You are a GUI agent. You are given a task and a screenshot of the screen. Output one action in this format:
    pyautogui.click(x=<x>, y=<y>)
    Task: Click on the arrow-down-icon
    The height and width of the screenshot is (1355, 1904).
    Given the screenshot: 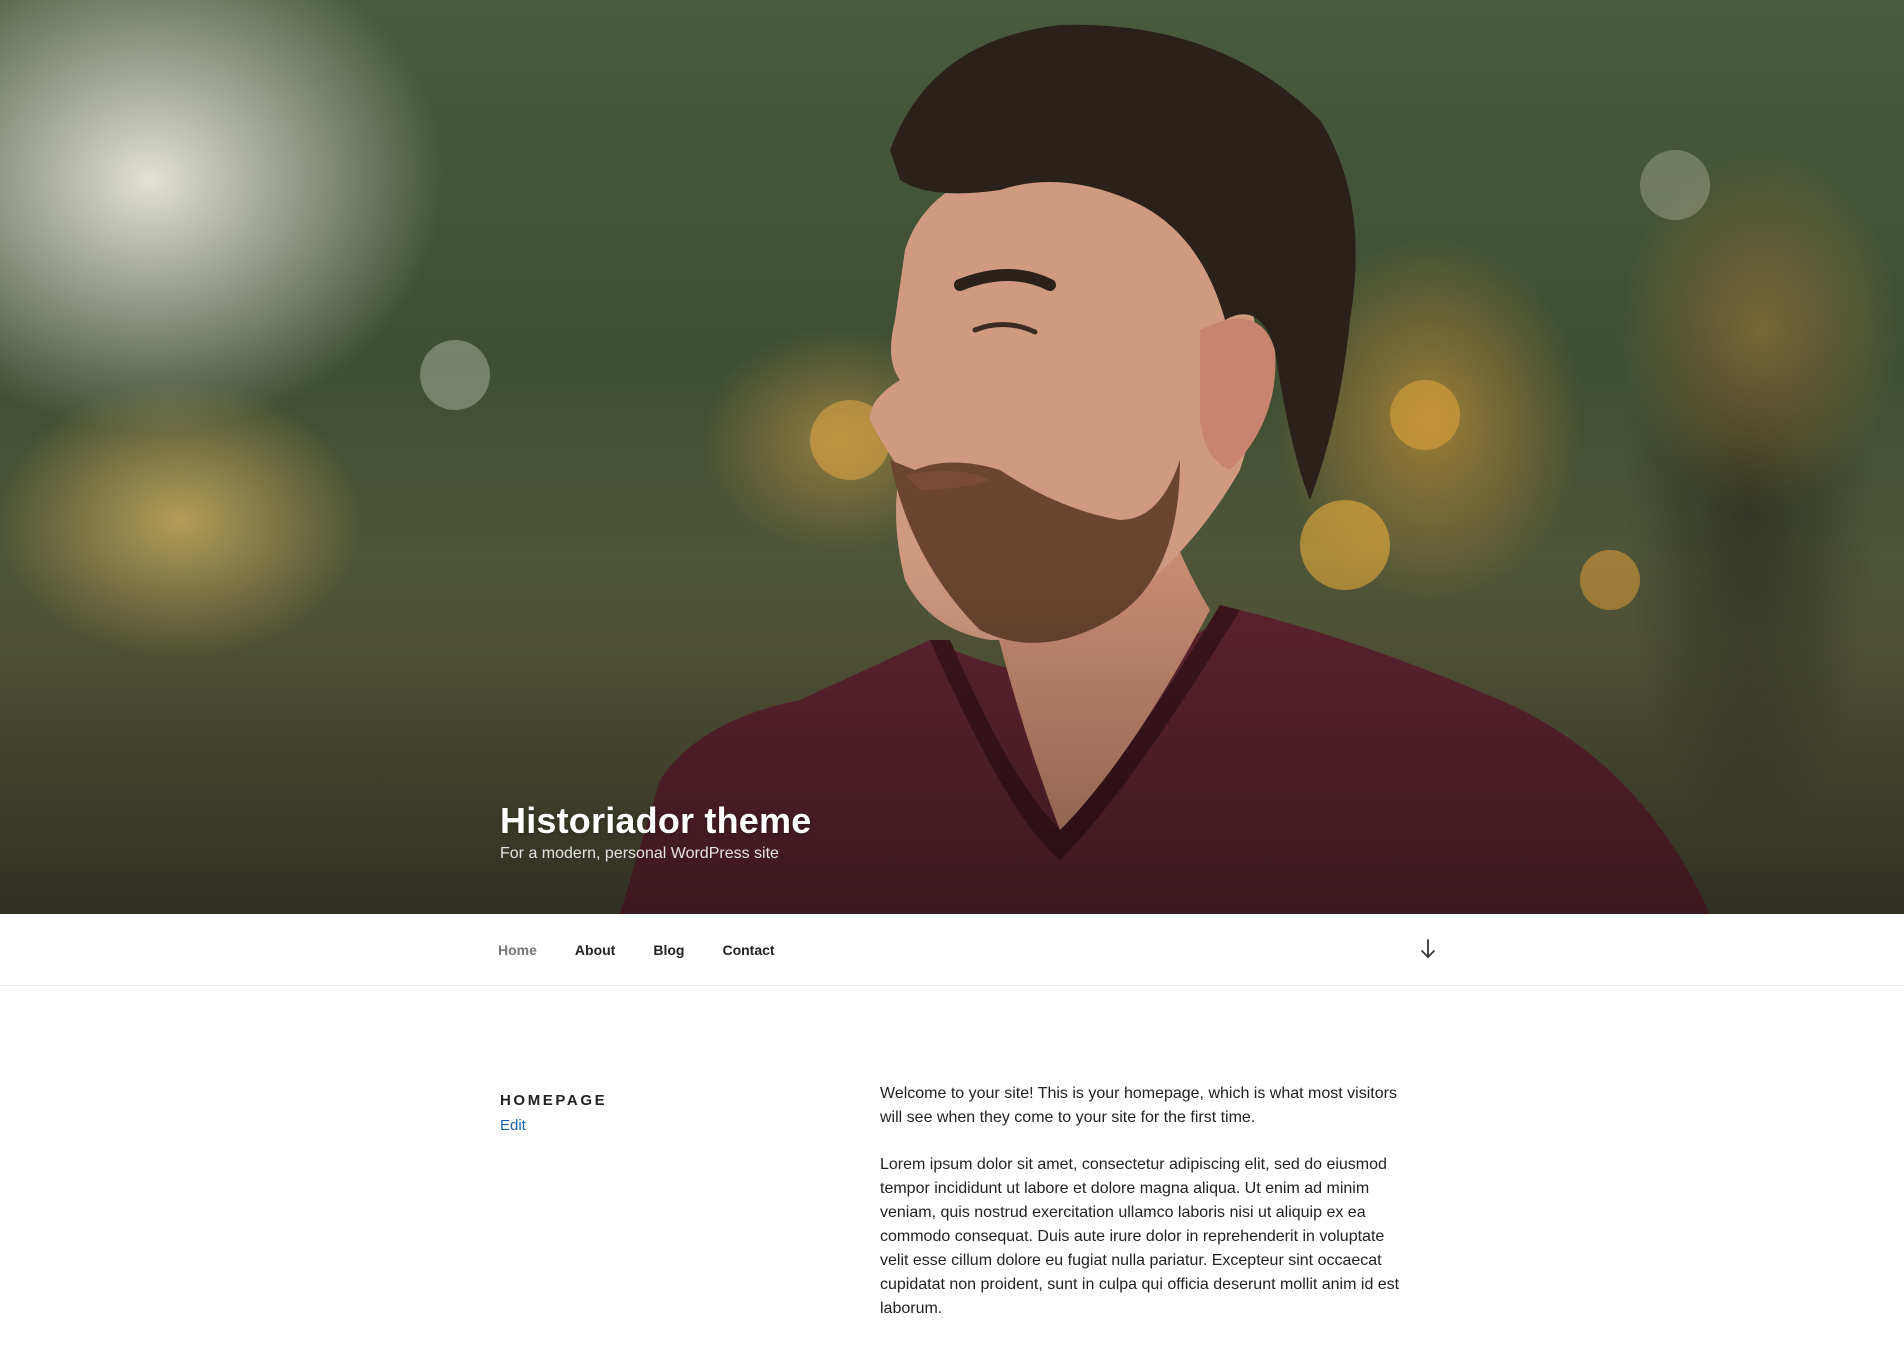 What is the action you would take?
    pyautogui.click(x=1428, y=949)
    